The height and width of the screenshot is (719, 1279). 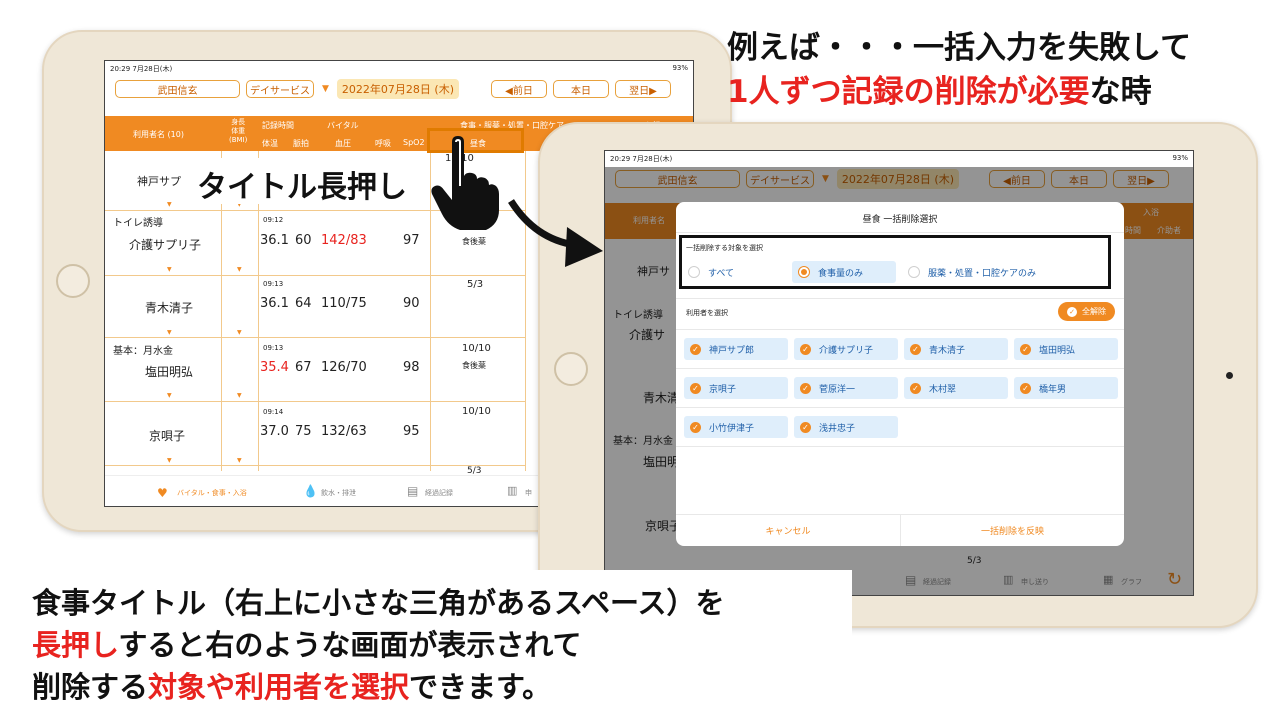 What do you see at coordinates (280, 89) in the screenshot?
I see `service-select: デイサービス` at bounding box center [280, 89].